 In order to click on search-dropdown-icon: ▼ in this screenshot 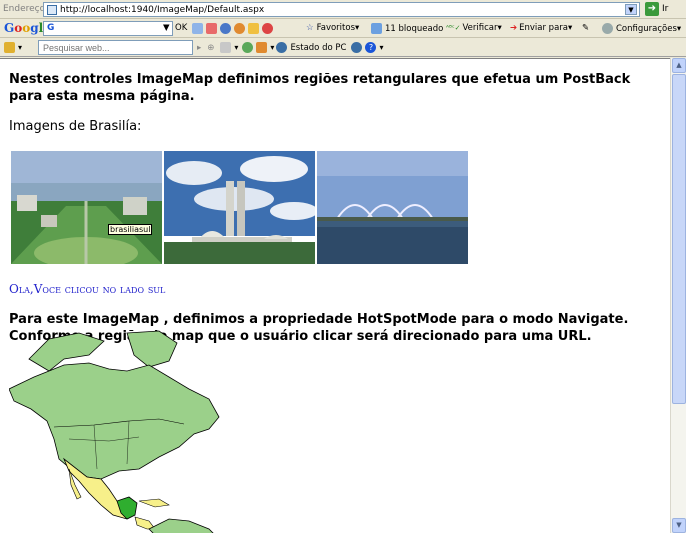, I will do `click(166, 28)`.